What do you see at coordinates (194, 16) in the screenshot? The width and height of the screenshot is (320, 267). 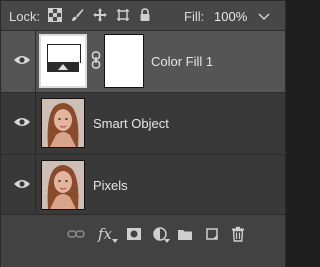 I see `fill-label: Fill:` at bounding box center [194, 16].